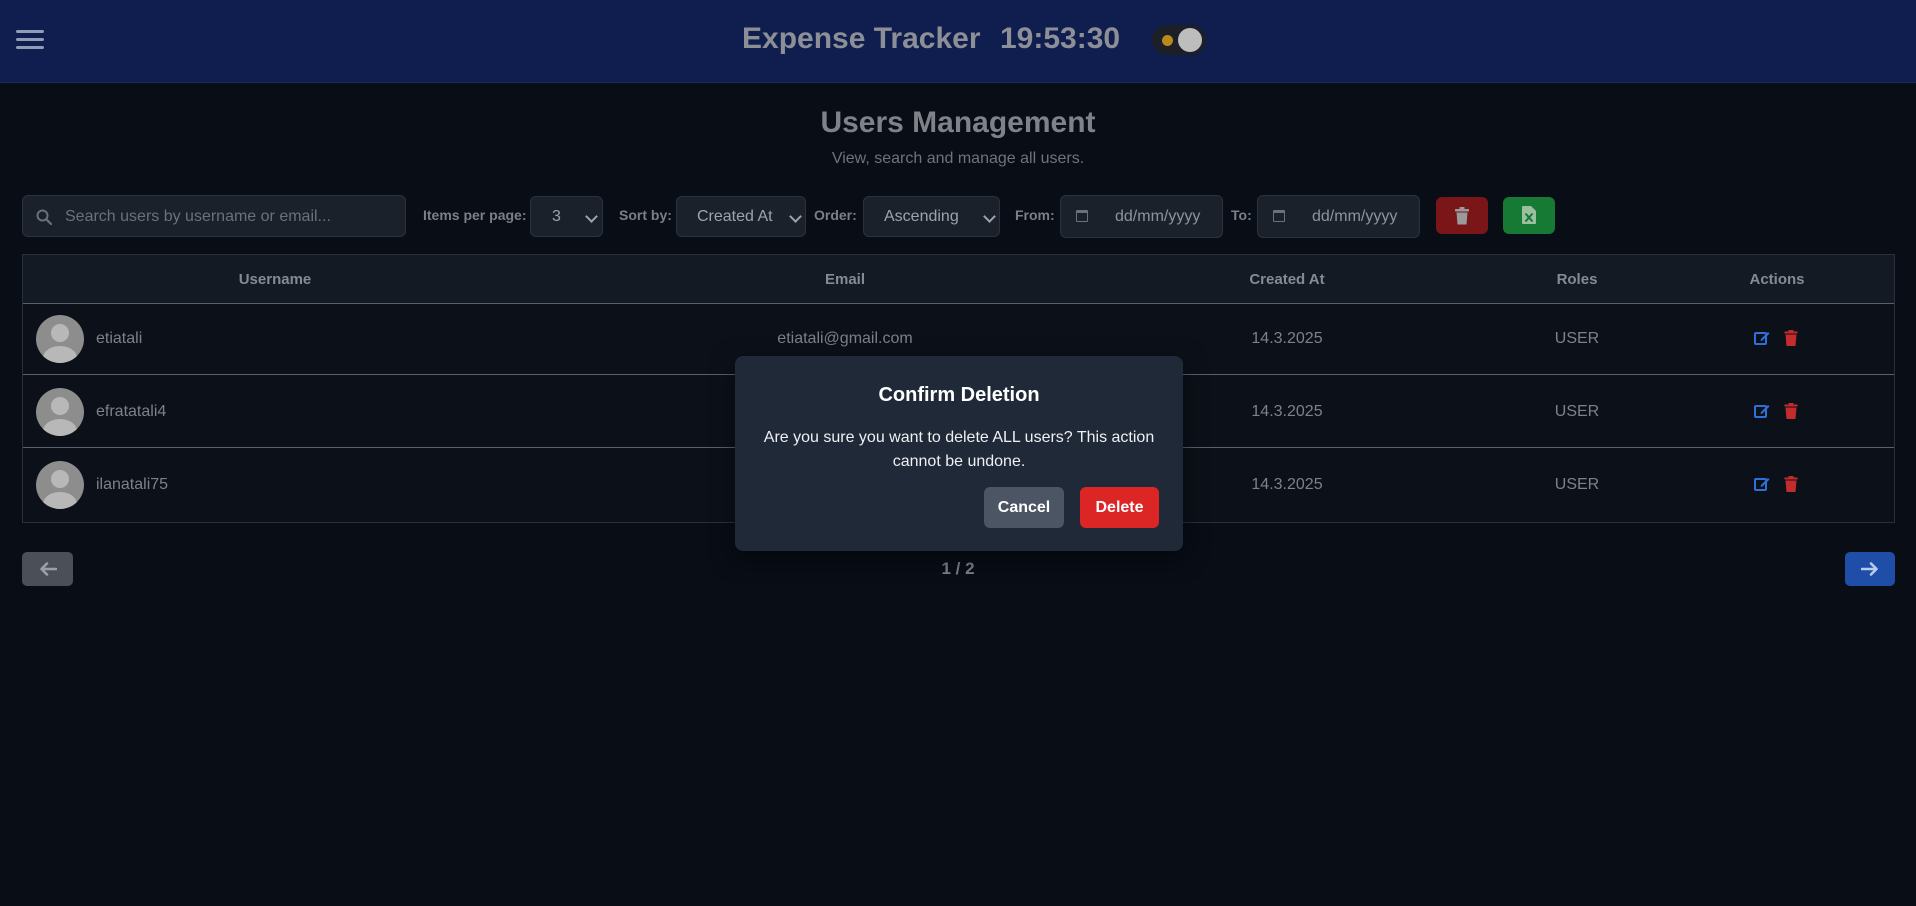  I want to click on dialog-title: Confirm Deletion, so click(959, 395).